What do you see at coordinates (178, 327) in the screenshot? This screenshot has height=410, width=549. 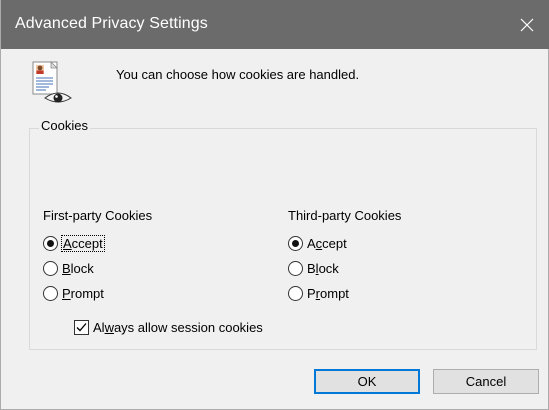 I see `session-cookies-label: Always allow session cookies` at bounding box center [178, 327].